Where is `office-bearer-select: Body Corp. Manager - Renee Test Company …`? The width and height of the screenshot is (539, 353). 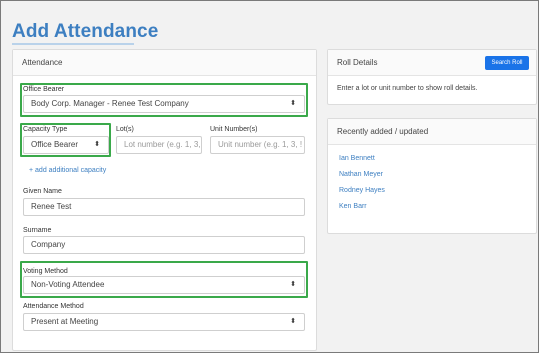 office-bearer-select: Body Corp. Manager - Renee Test Company … is located at coordinates (164, 104).